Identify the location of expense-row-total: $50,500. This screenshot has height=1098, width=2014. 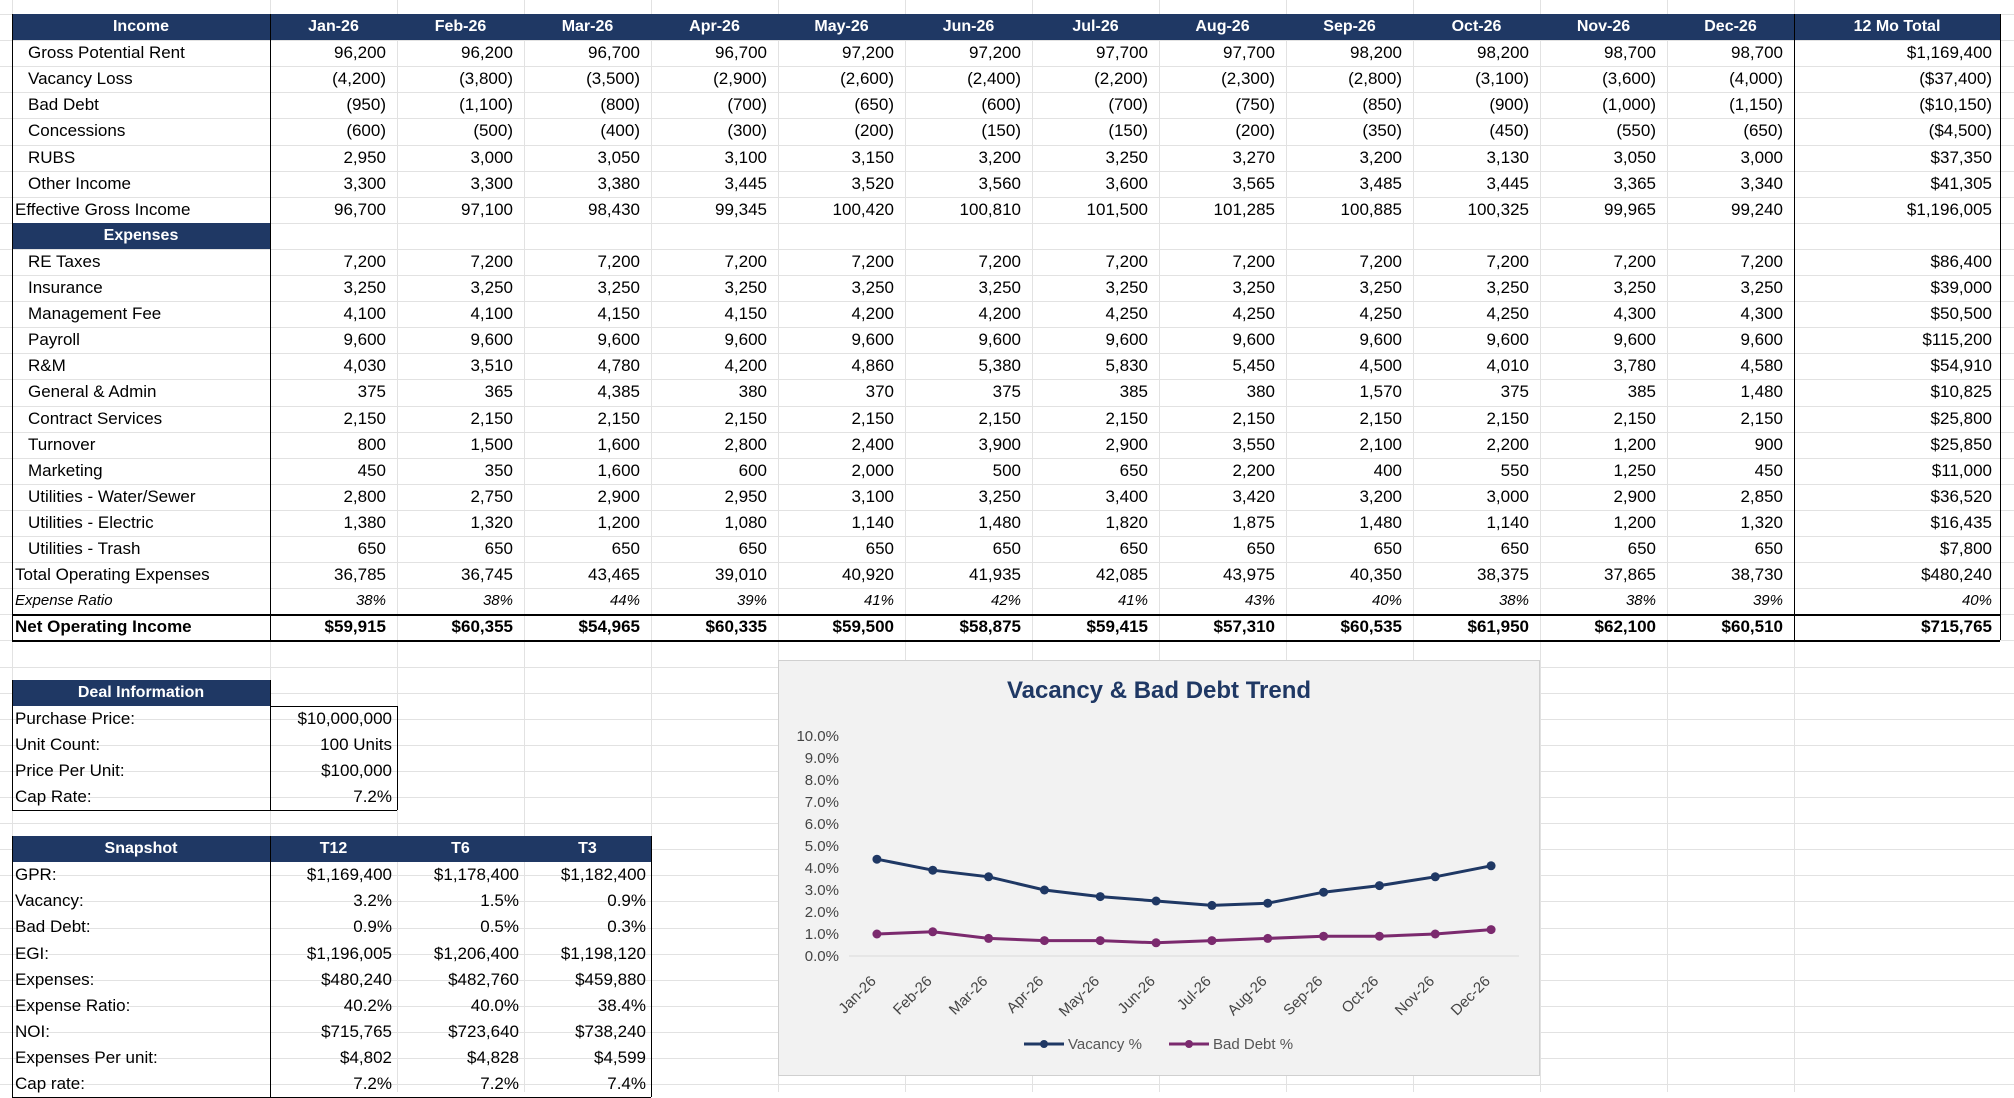
(1897, 314).